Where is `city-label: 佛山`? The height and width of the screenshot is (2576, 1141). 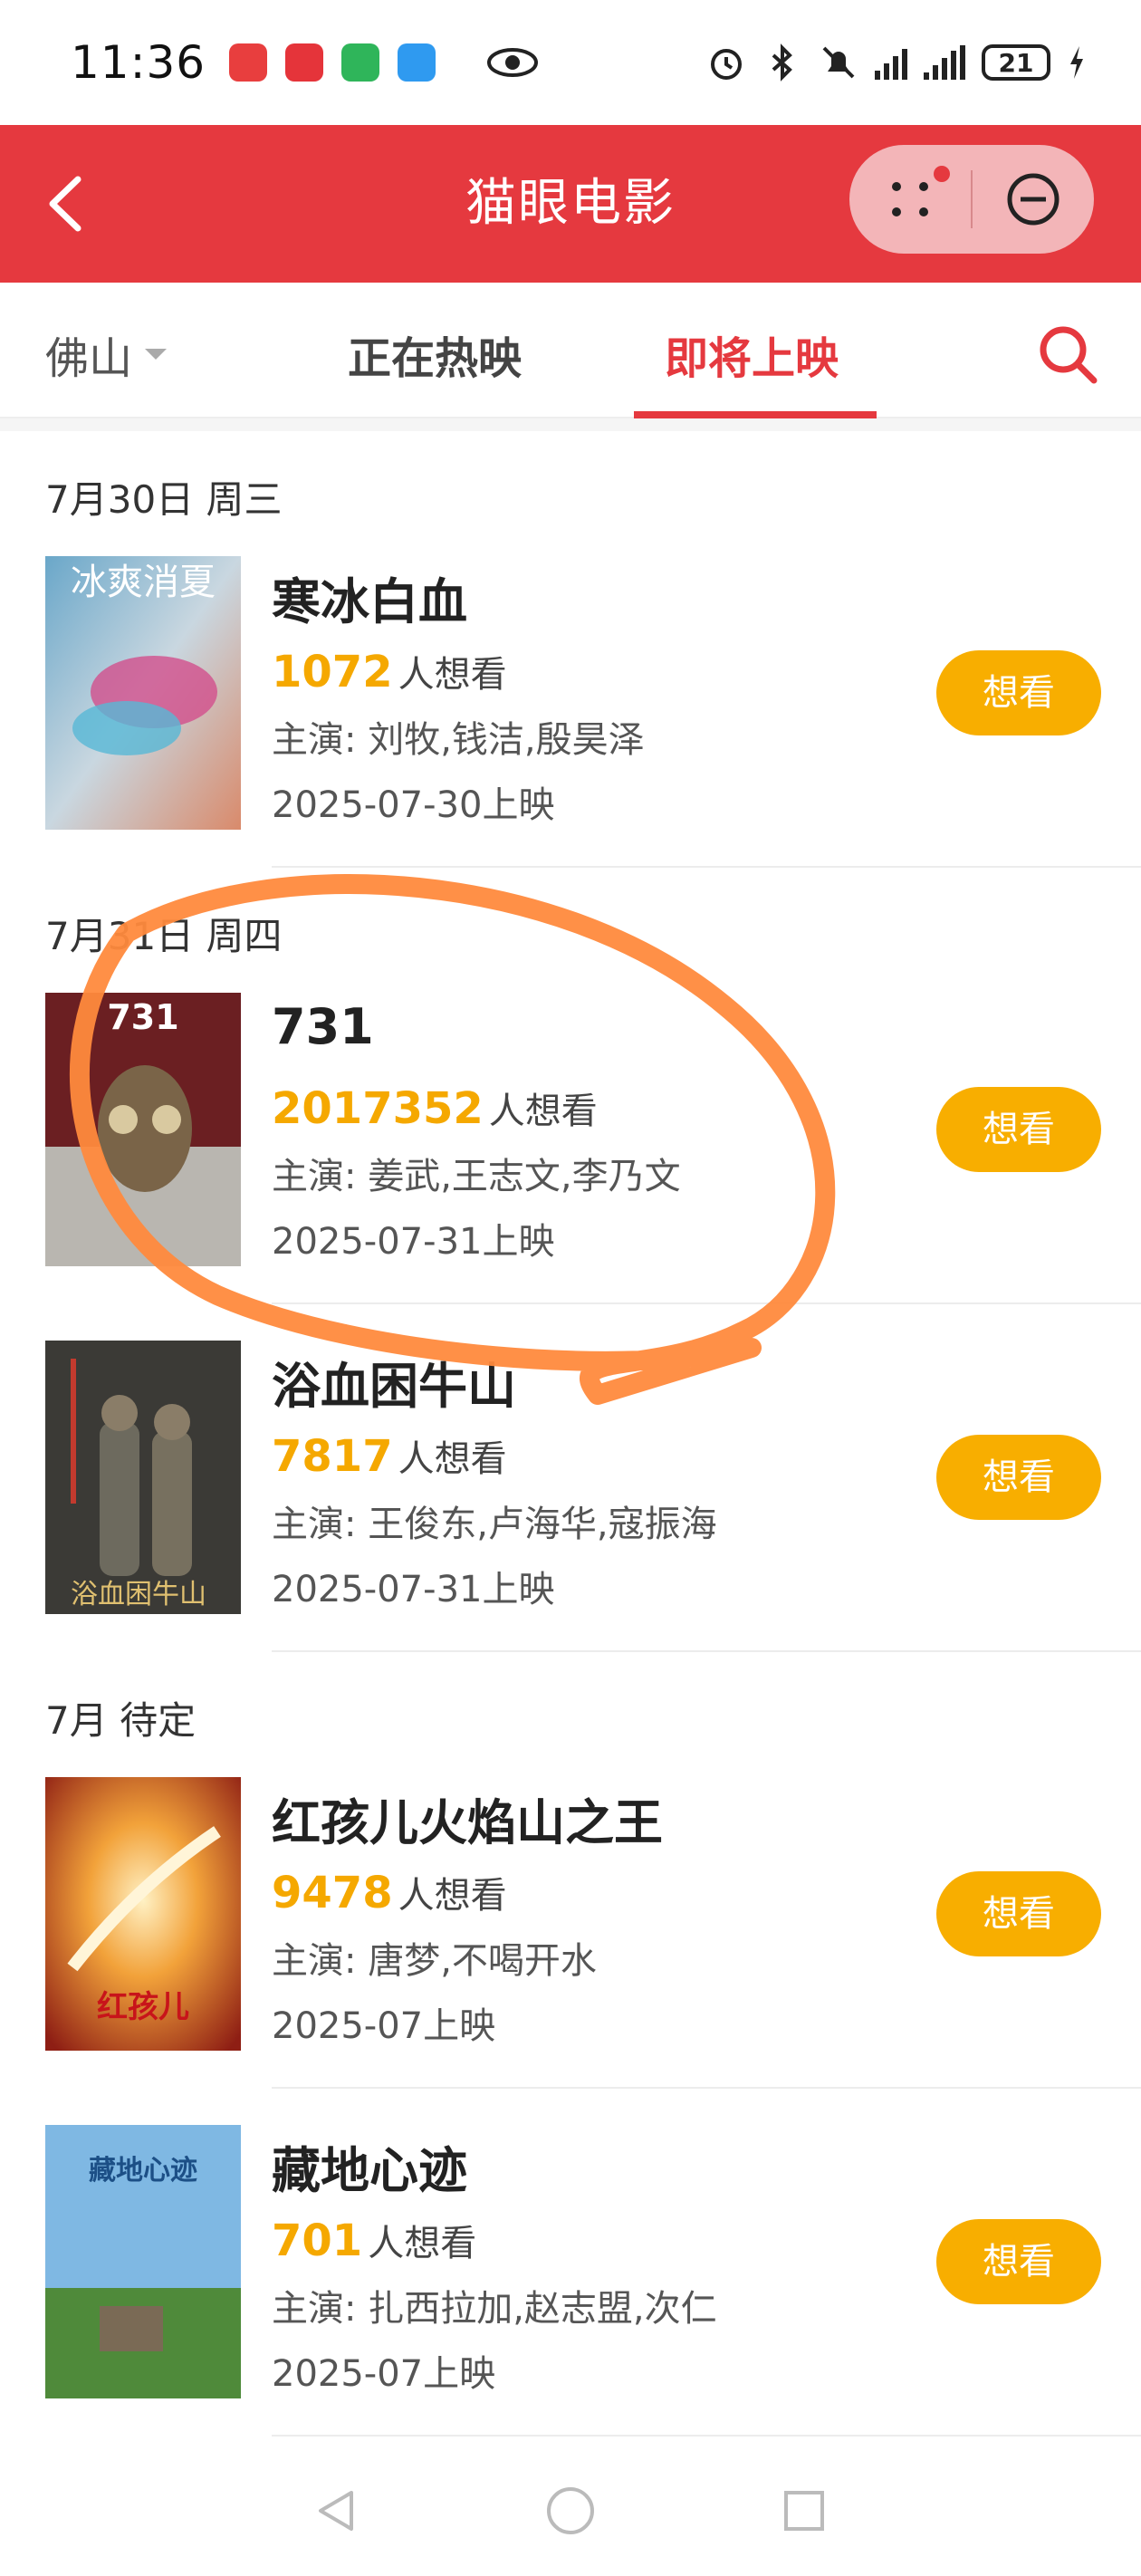
city-label: 佛山 is located at coordinates (89, 358).